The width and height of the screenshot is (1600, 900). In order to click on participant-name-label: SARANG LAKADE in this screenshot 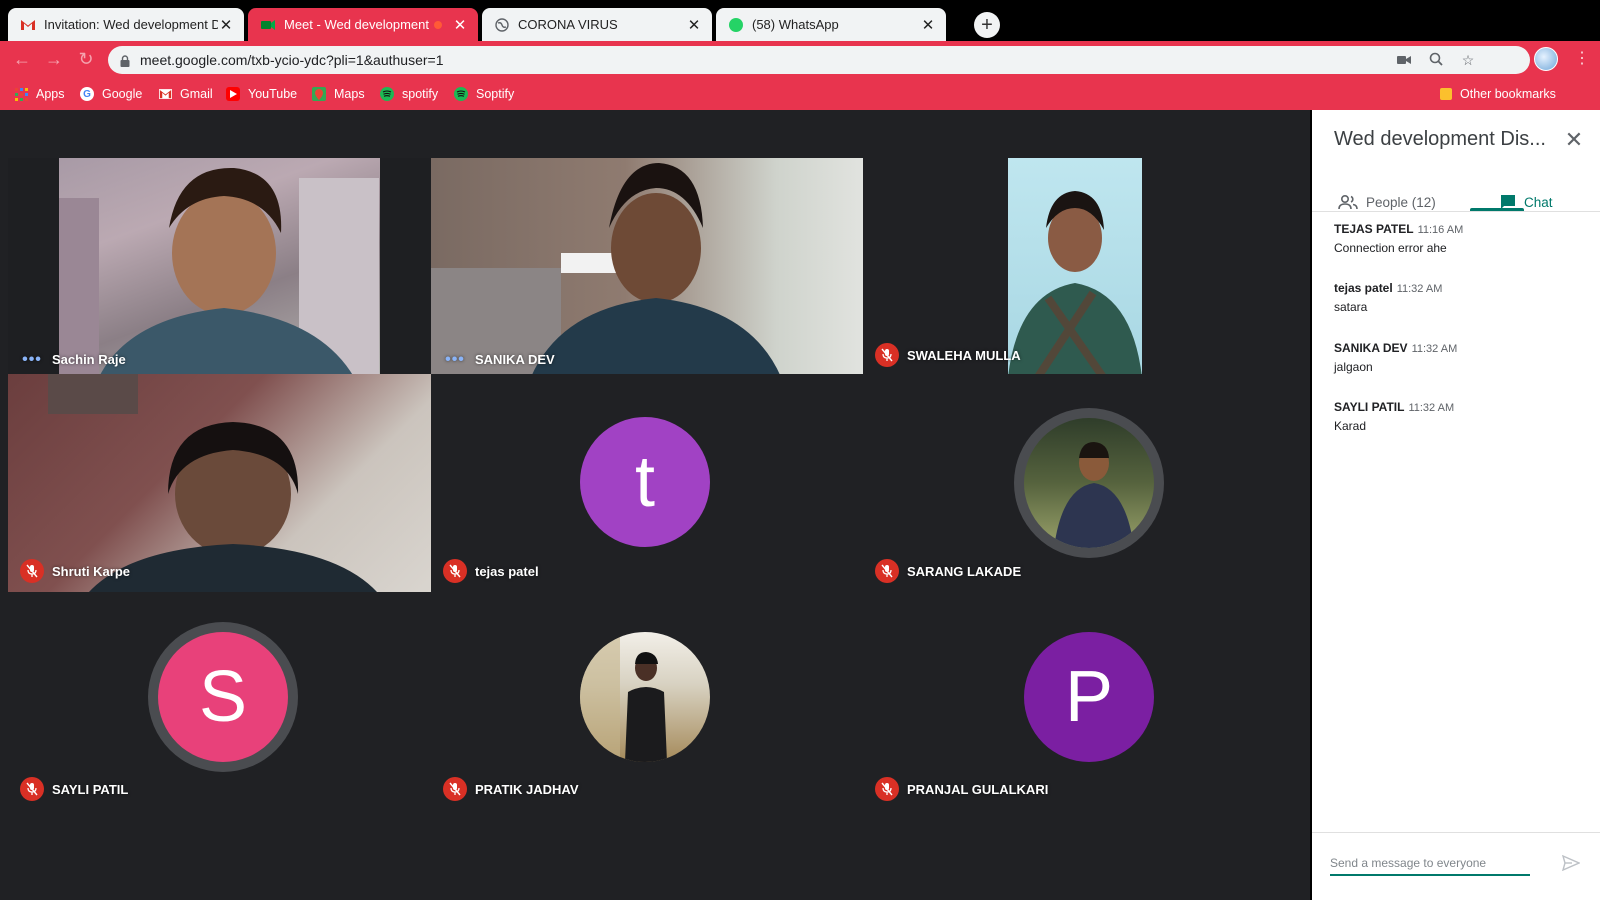, I will do `click(948, 571)`.